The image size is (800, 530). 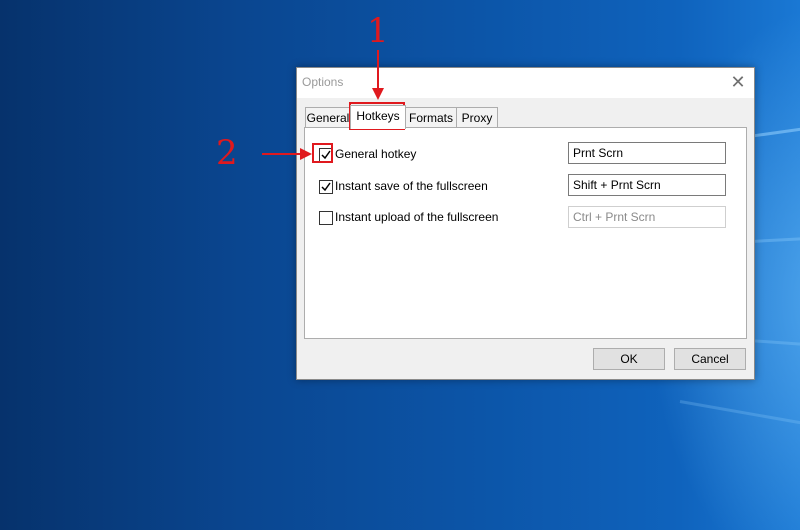 I want to click on instant-save-checkbox, so click(x=326, y=187).